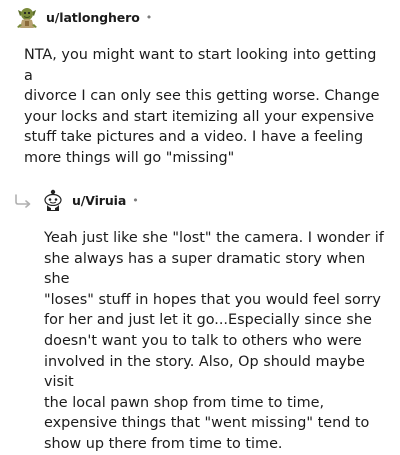 Image resolution: width=400 pixels, height=455 pixels. What do you see at coordinates (99, 200) in the screenshot?
I see `username: u/Viruia` at bounding box center [99, 200].